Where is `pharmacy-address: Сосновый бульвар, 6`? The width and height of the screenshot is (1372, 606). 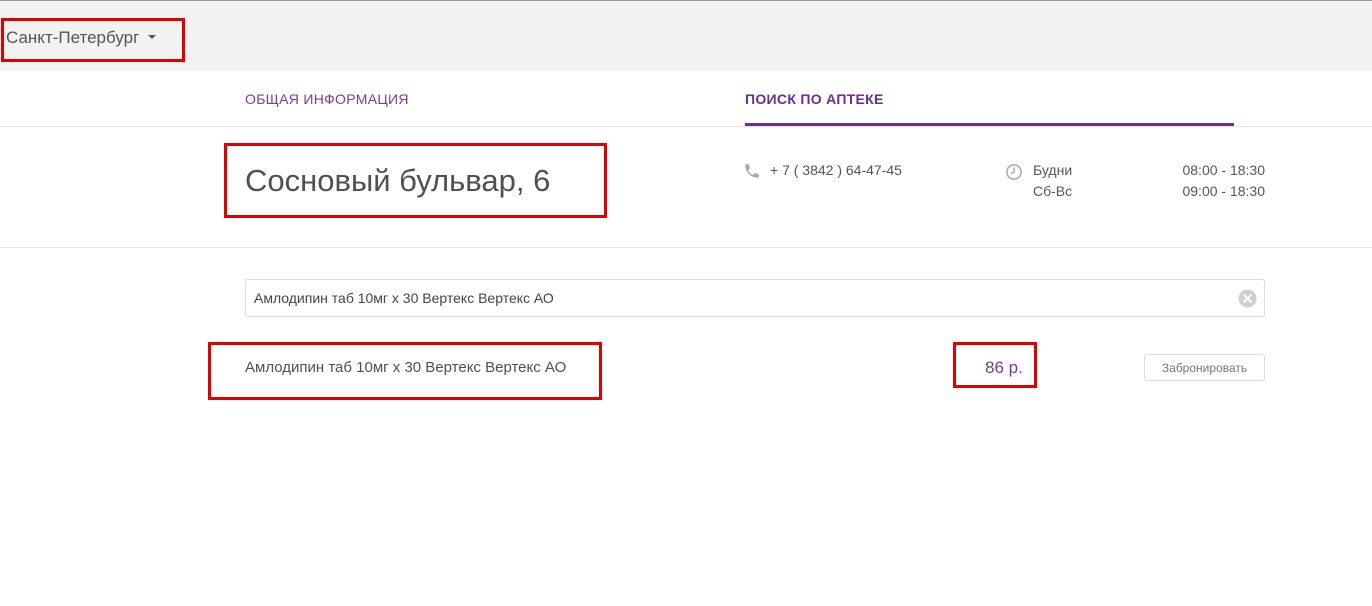
pharmacy-address: Сосновый бульвар, 6 is located at coordinates (398, 180).